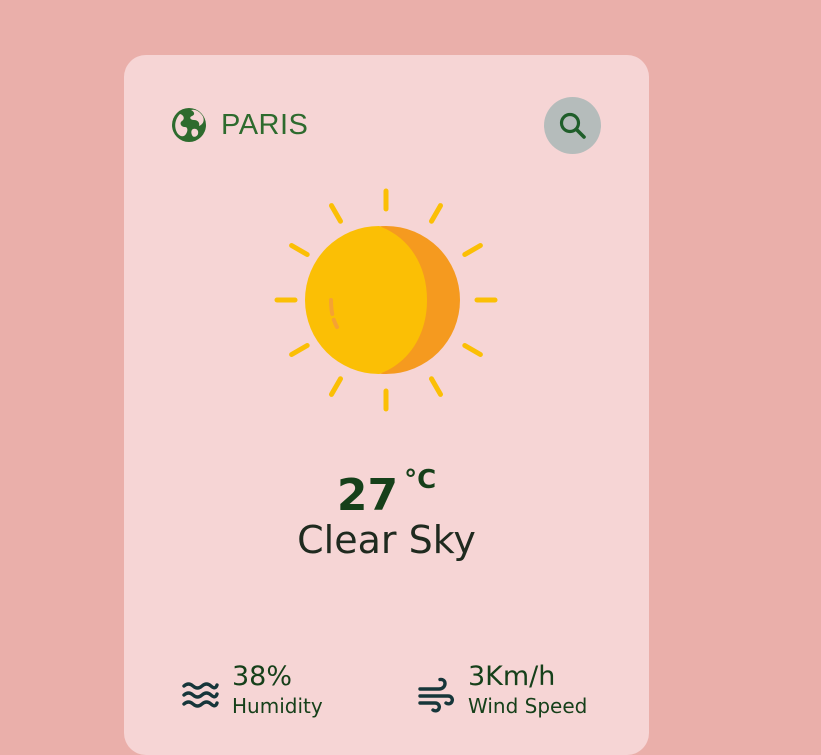  What do you see at coordinates (436, 695) in the screenshot?
I see `wind-icon` at bounding box center [436, 695].